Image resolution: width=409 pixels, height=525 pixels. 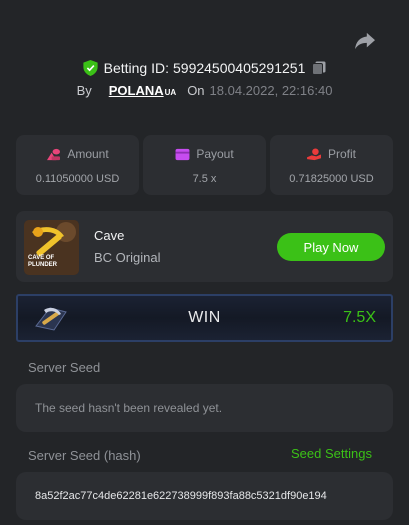 What do you see at coordinates (51, 247) in the screenshot?
I see `game-thumbnail: CAVE OF PLUNDER` at bounding box center [51, 247].